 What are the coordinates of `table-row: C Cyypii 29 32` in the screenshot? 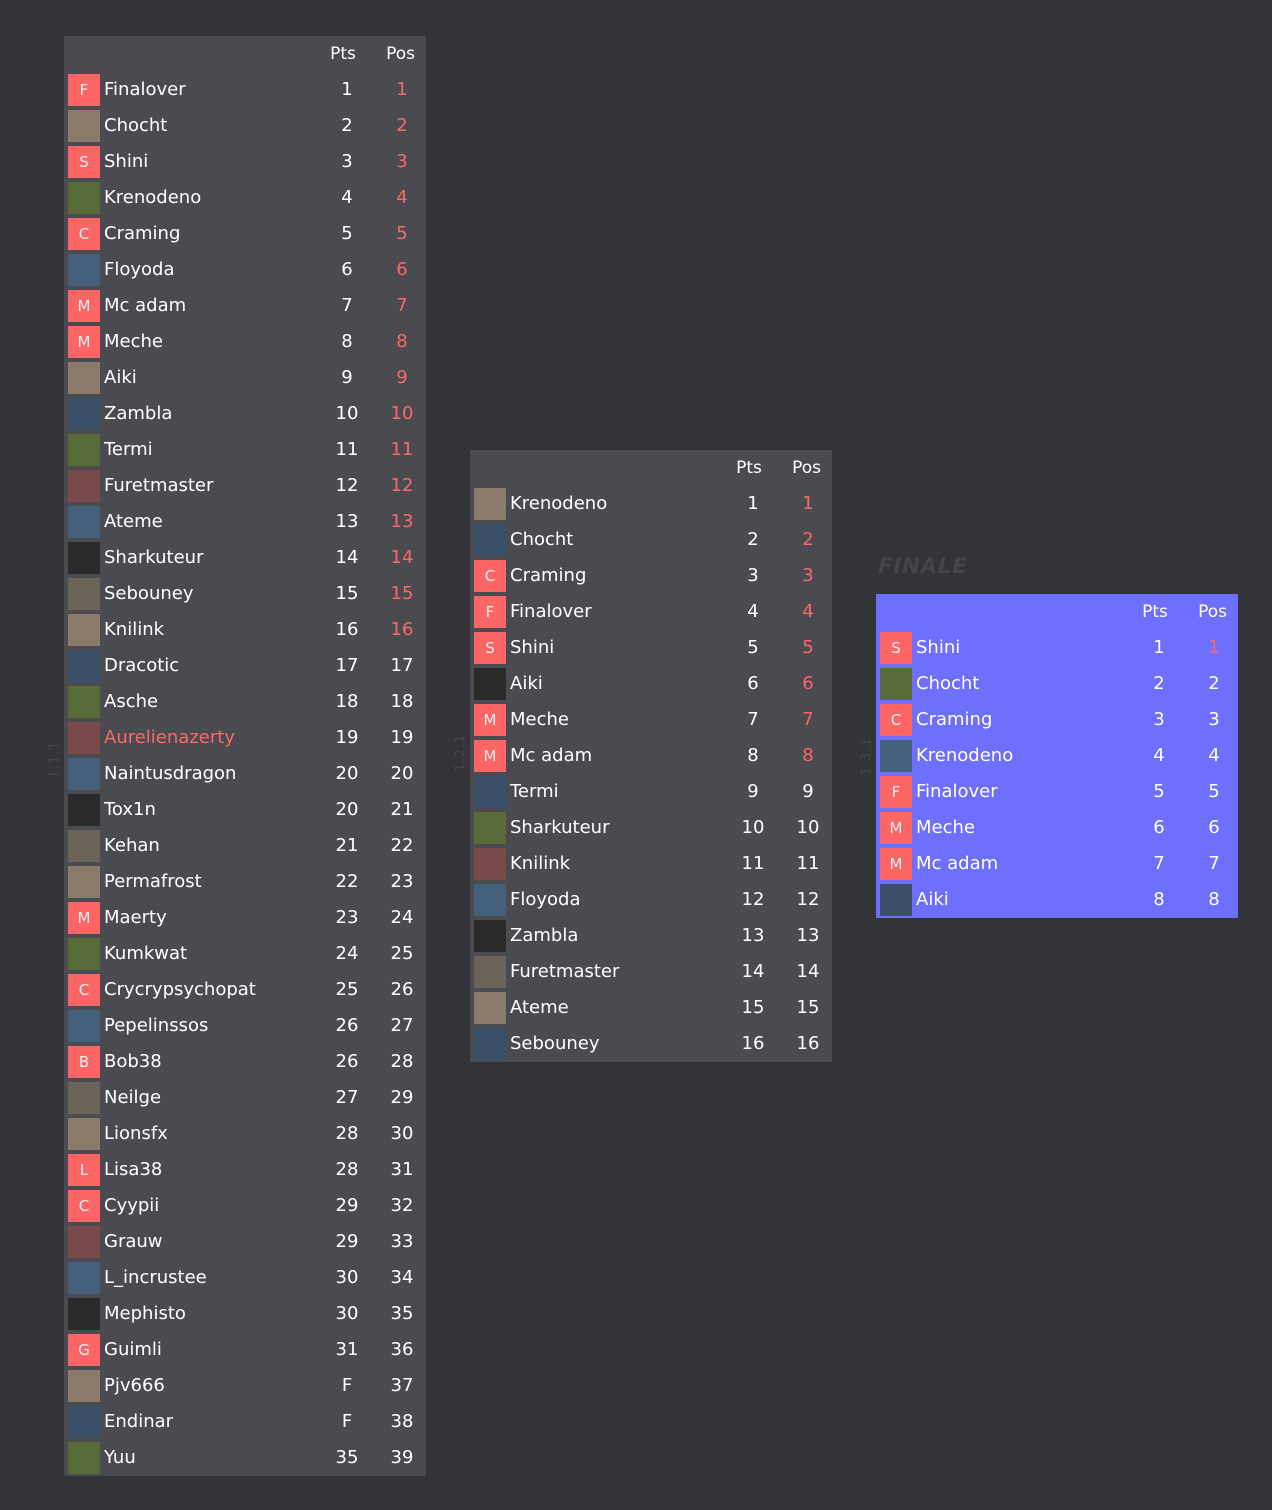 It's located at (245, 1206).